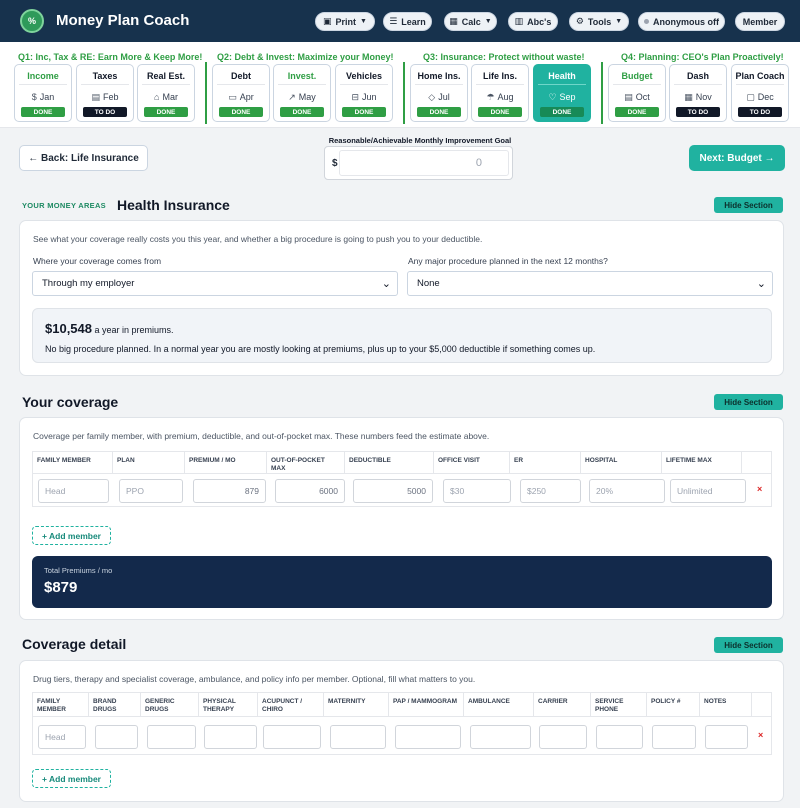  Describe the element at coordinates (500, 97) in the screenshot. I see `month-card-month: ☂ Aug` at that location.